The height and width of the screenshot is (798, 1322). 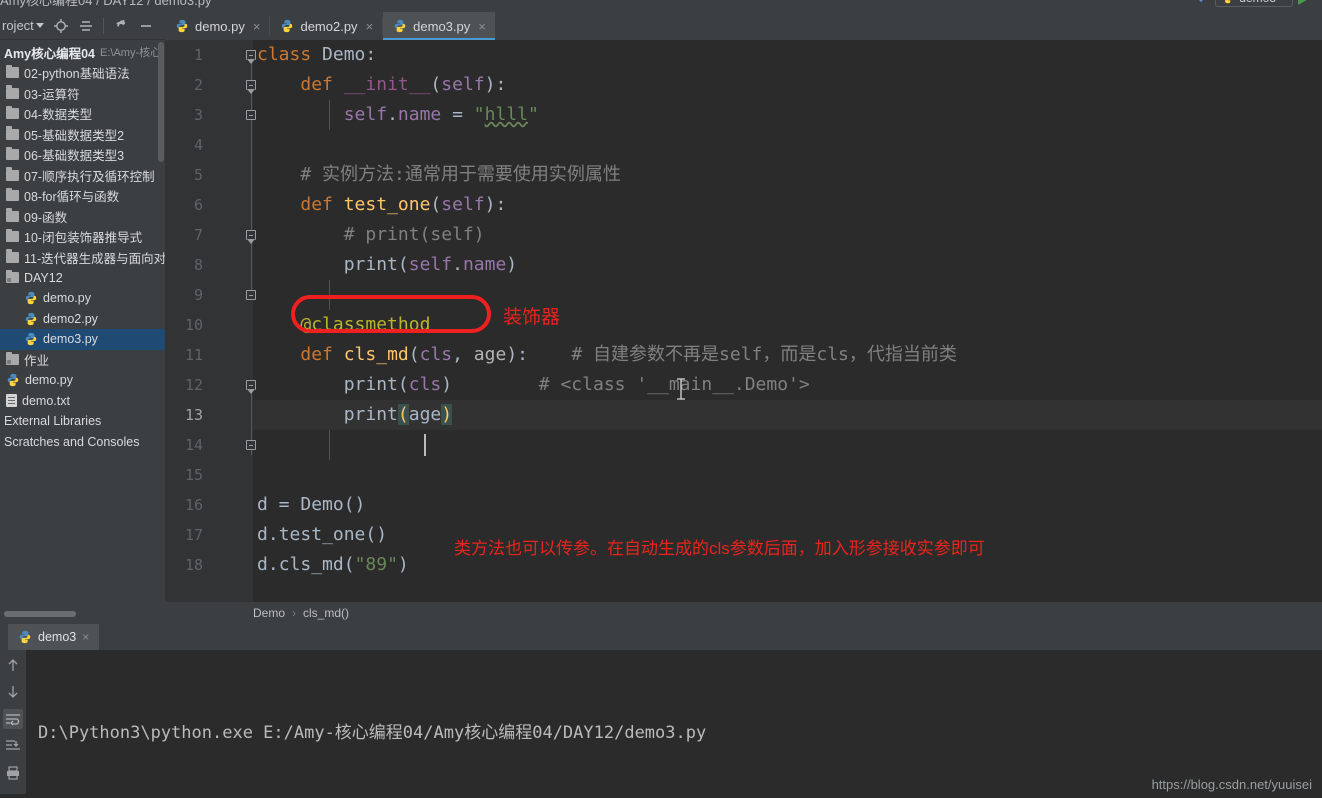 What do you see at coordinates (188, 475) in the screenshot?
I see `line-number-15: 15` at bounding box center [188, 475].